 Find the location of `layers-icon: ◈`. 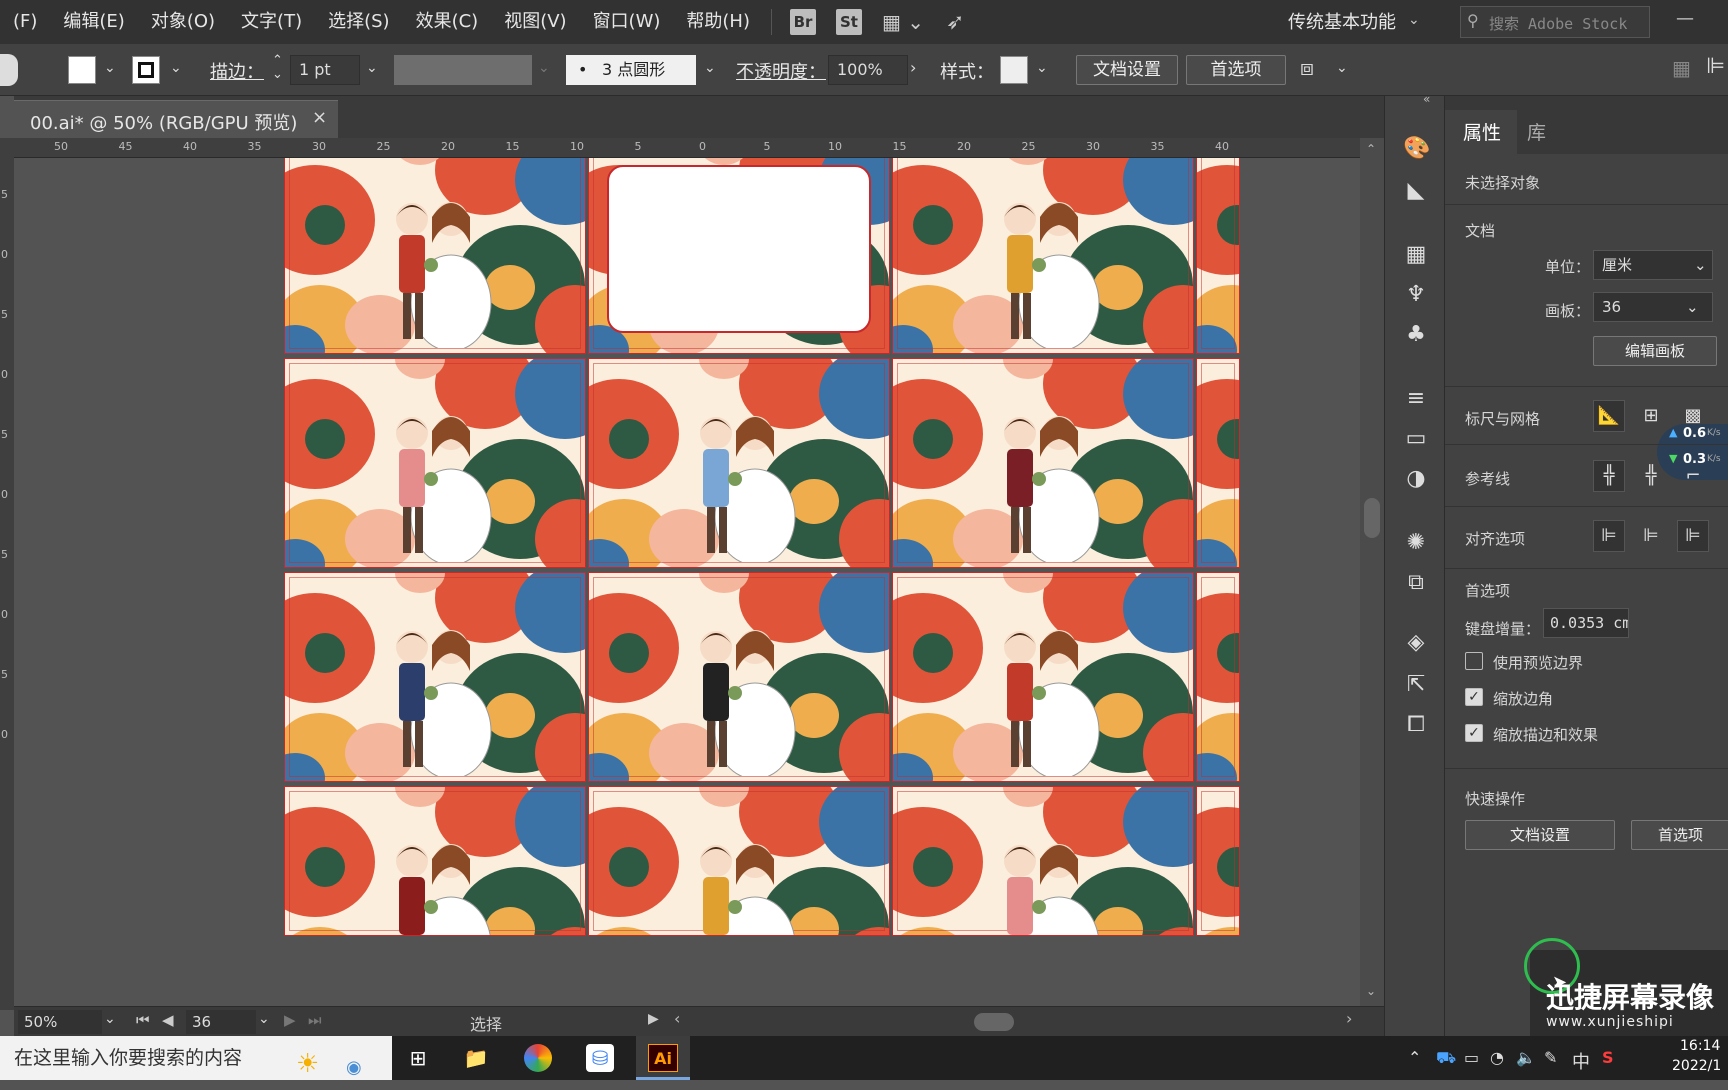

layers-icon: ◈ is located at coordinates (1416, 643).